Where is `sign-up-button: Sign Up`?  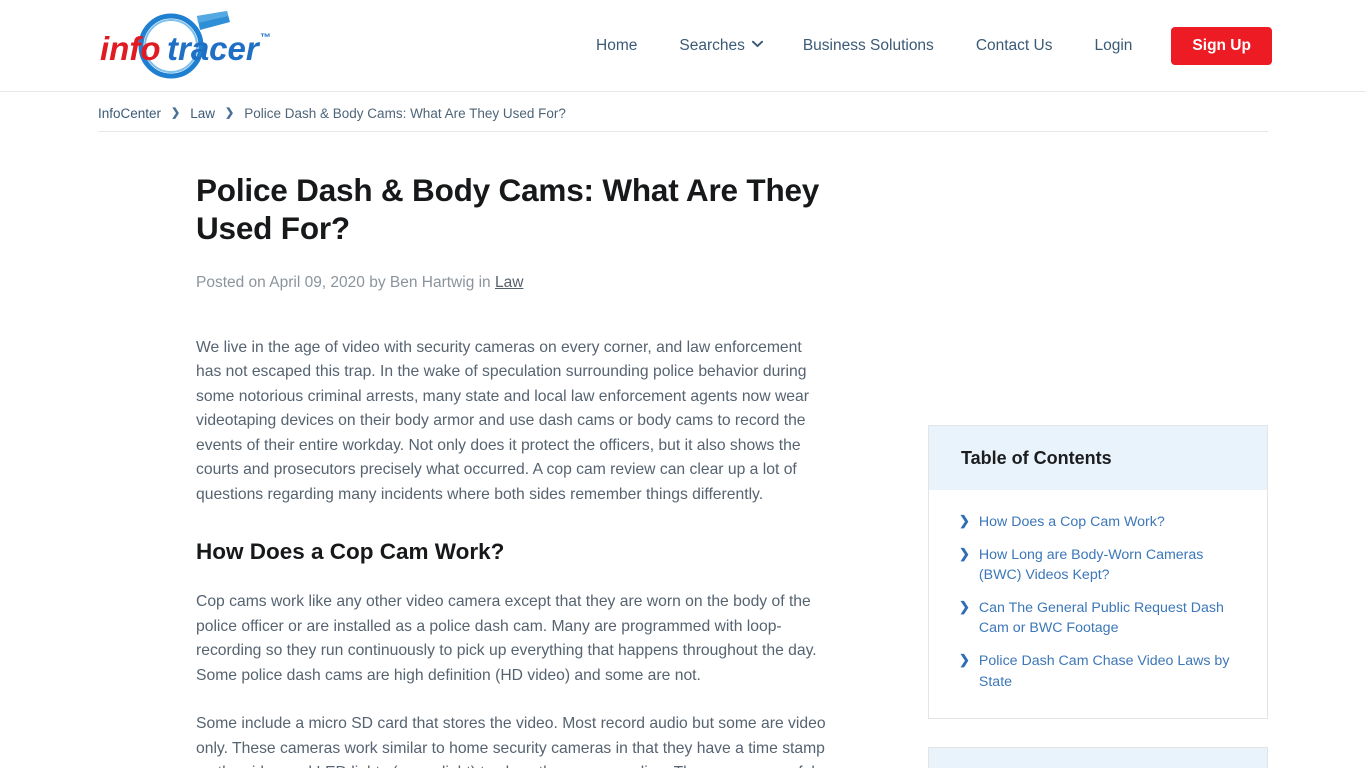 sign-up-button: Sign Up is located at coordinates (1221, 46).